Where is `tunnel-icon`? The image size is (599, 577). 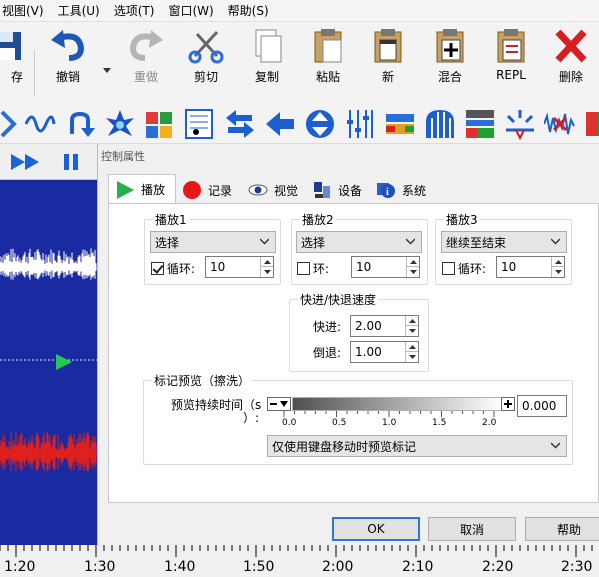 tunnel-icon is located at coordinates (440, 124).